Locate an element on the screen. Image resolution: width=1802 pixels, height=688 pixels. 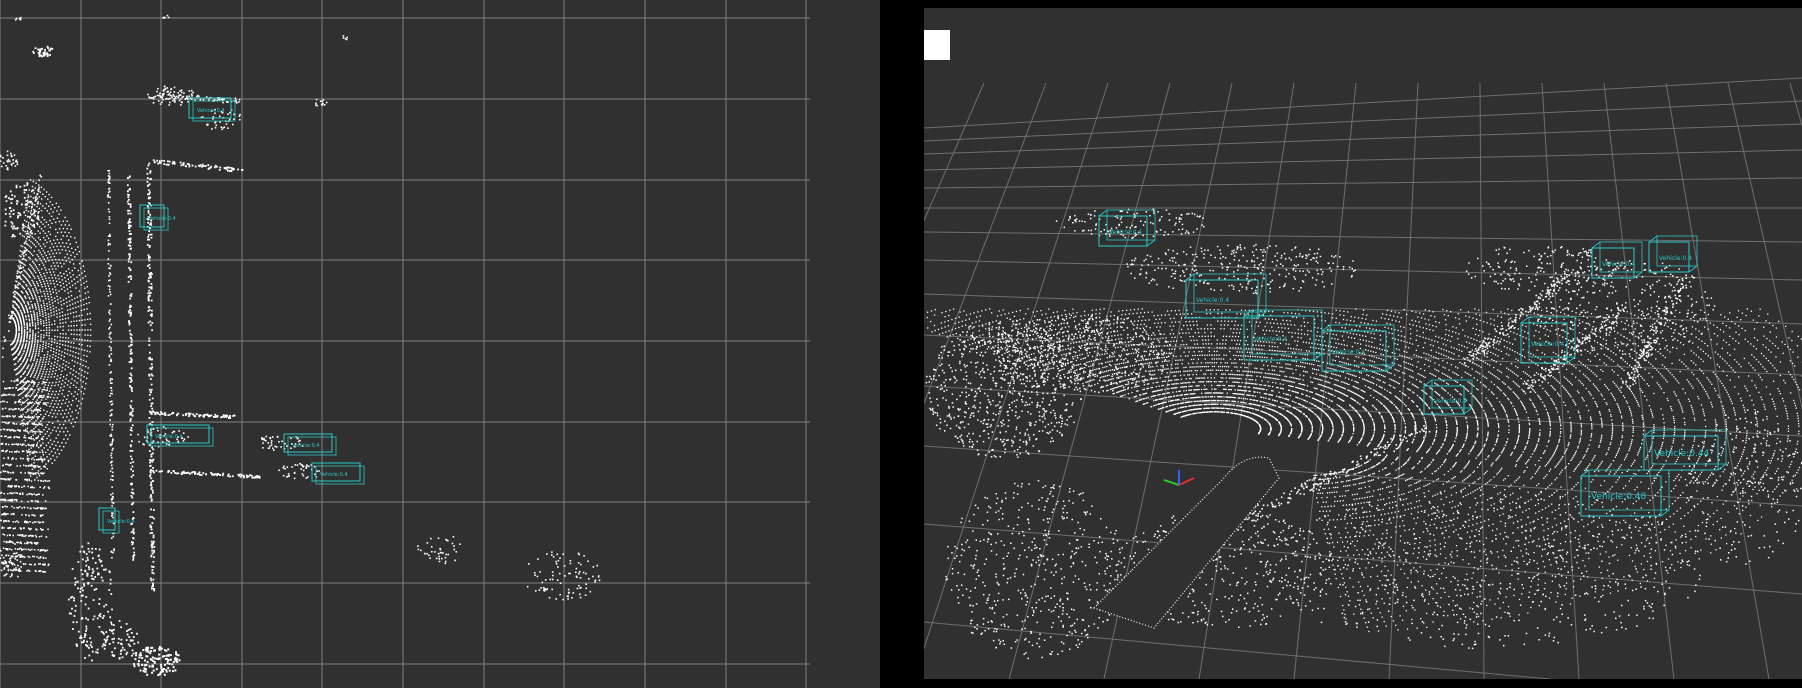
perspective-bbox-label: Vehicle:0.44 is located at coordinates (1682, 454).